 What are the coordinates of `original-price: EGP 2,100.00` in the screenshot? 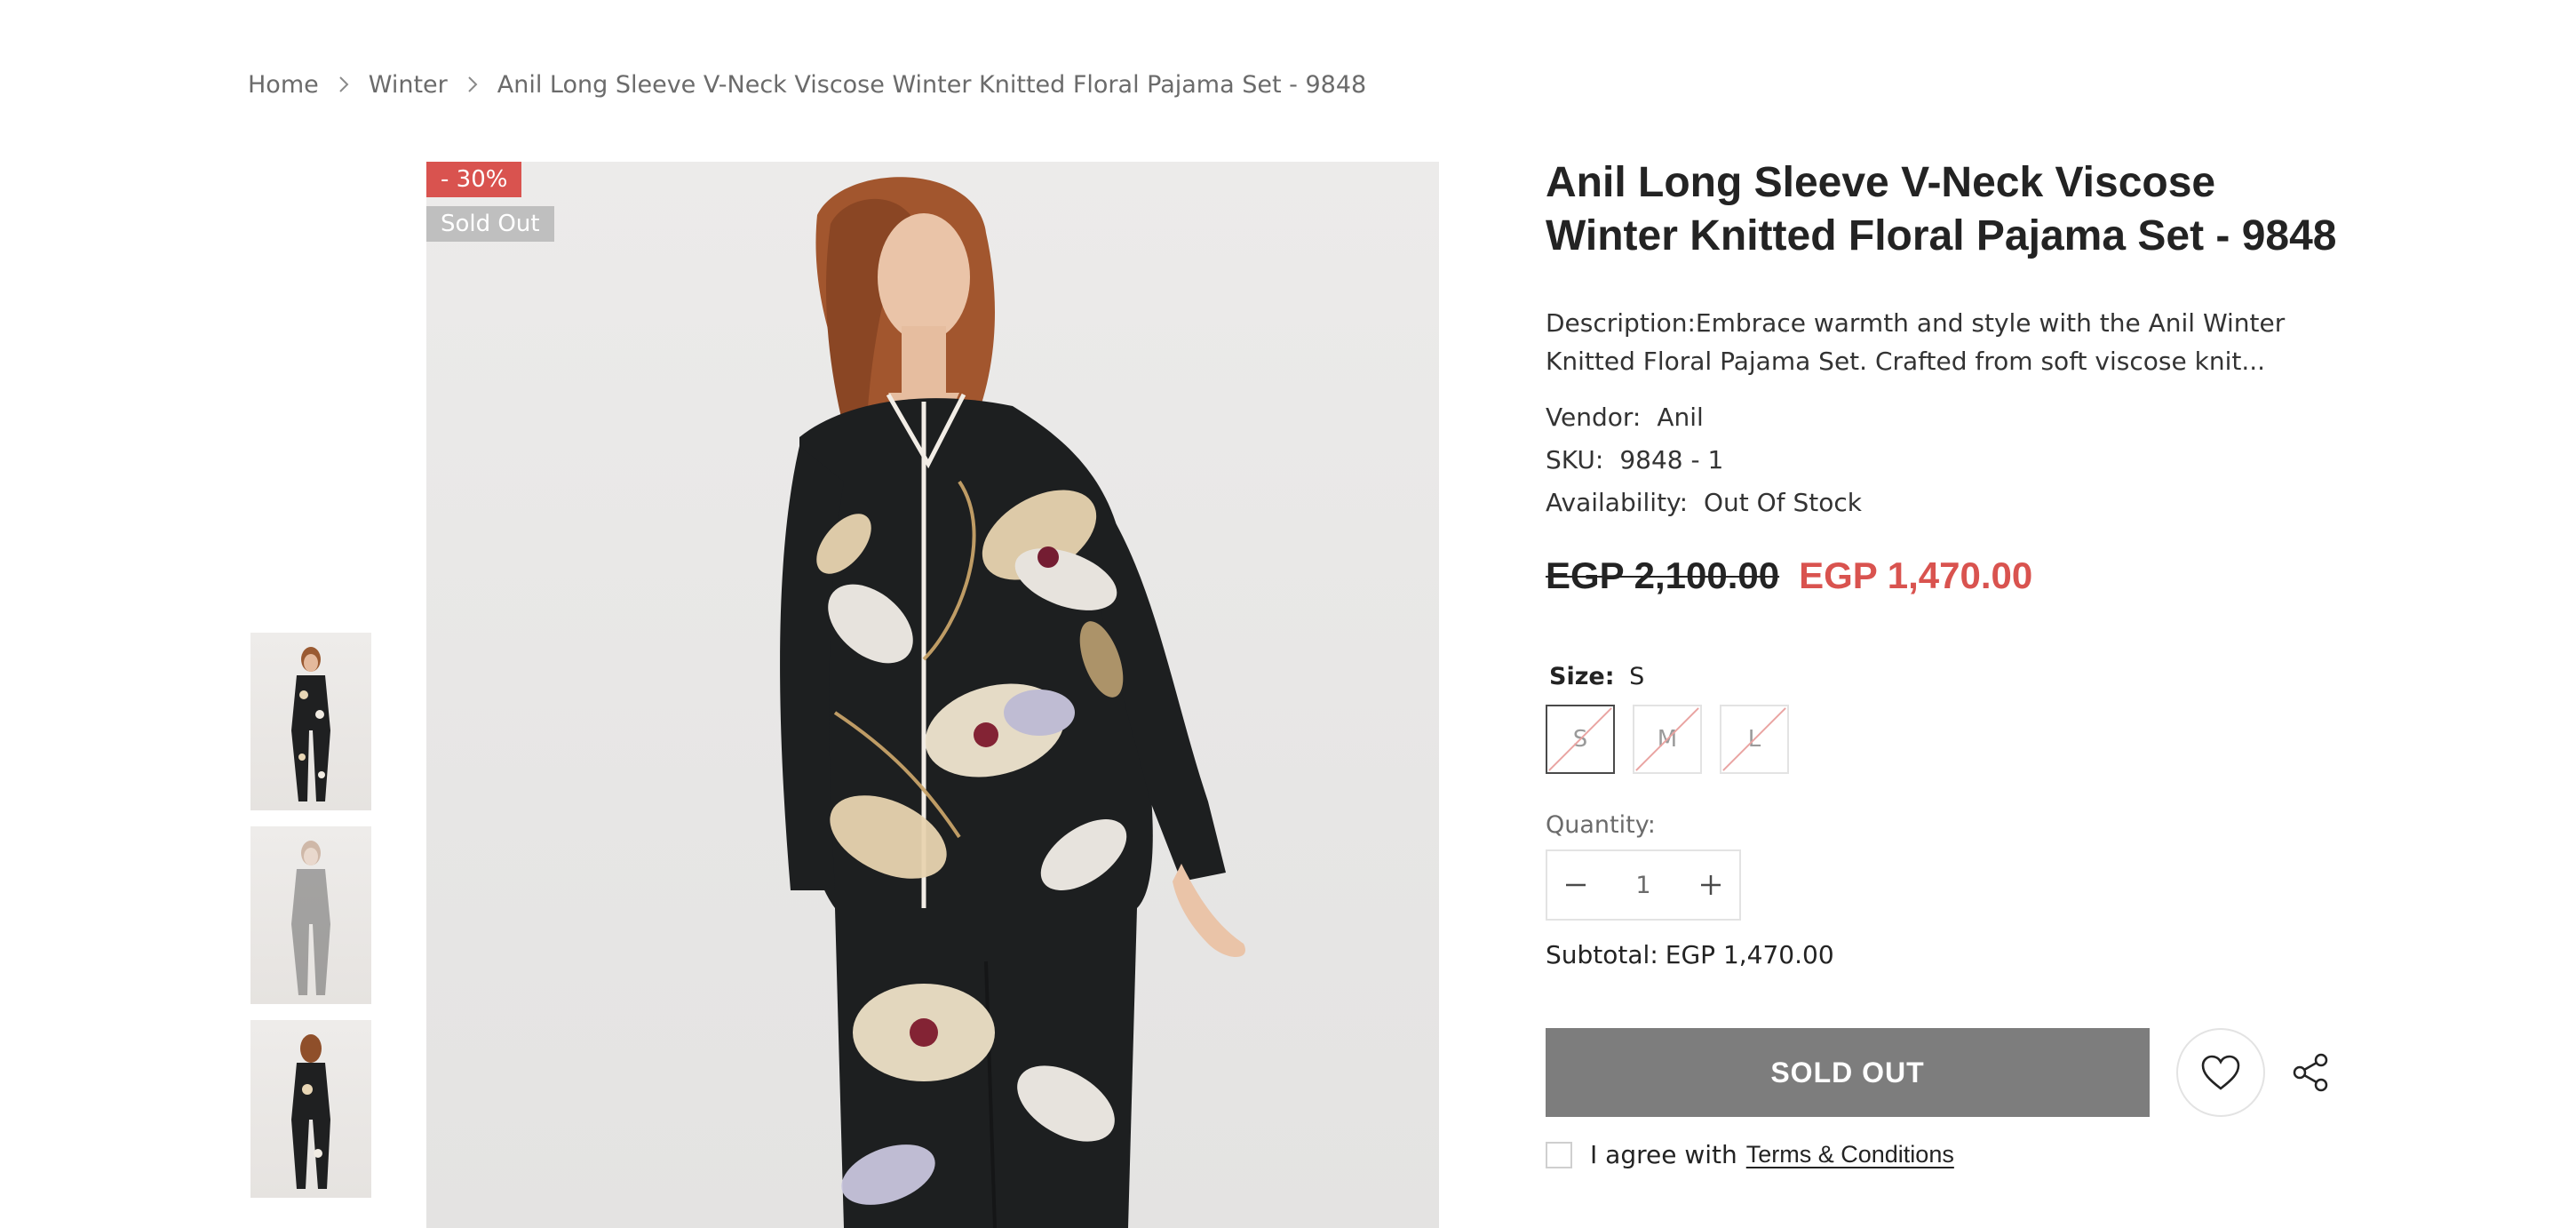 It's located at (1663, 575).